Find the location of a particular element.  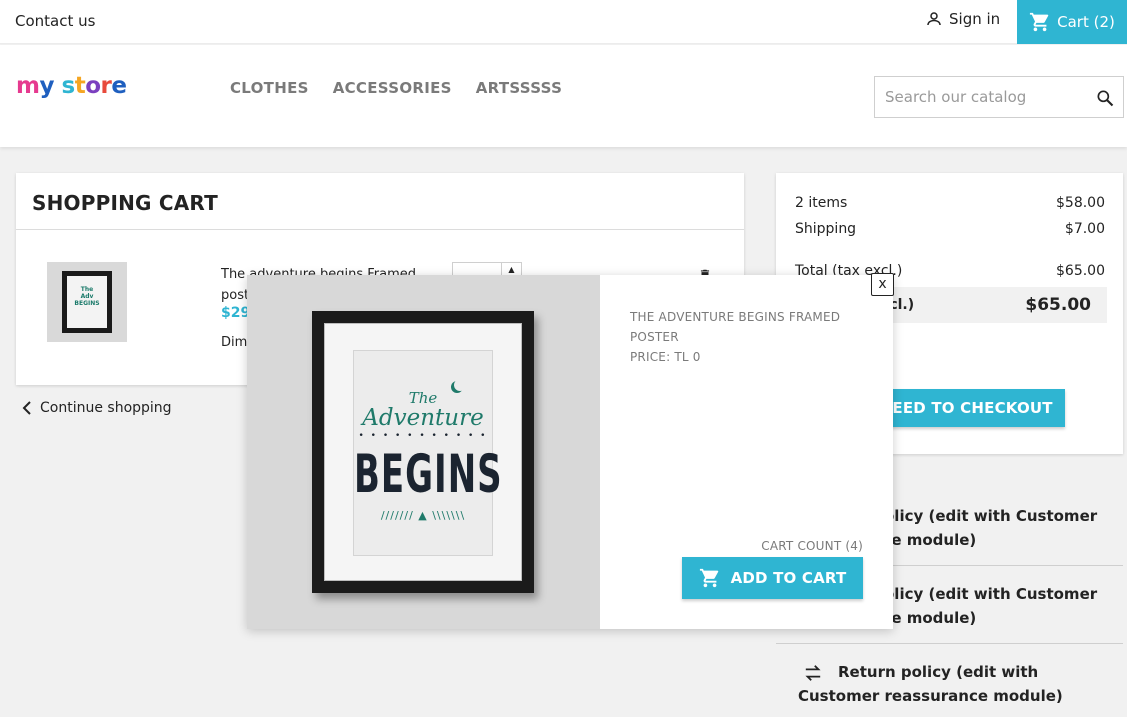

moon-icon is located at coordinates (460, 385).